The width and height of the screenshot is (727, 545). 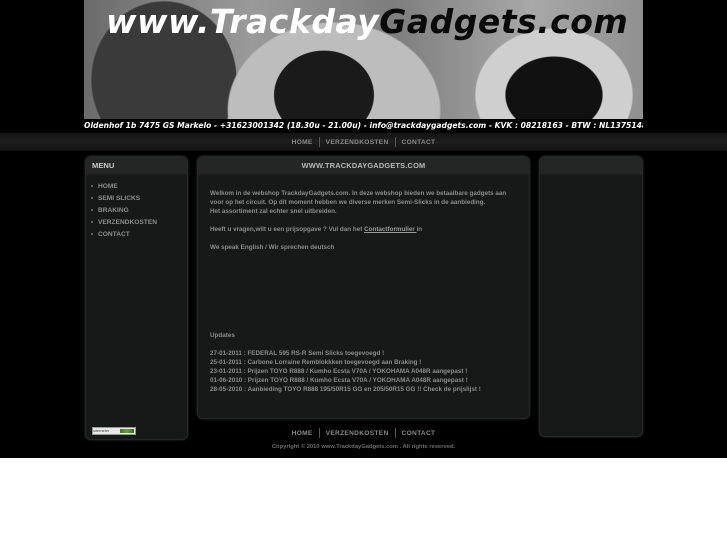 I want to click on footer-nav-home: HOME, so click(x=302, y=433).